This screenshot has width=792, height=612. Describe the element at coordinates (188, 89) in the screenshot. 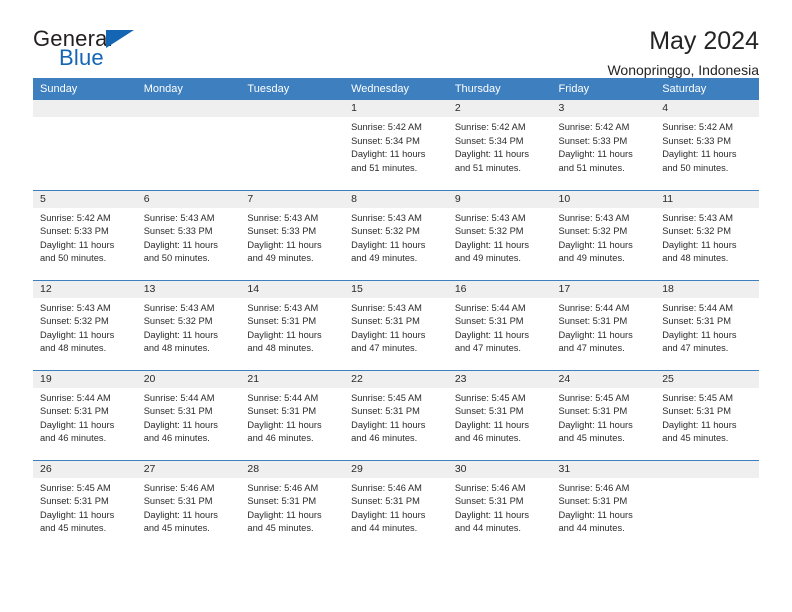

I see `weekday-header-monday: Monday` at that location.